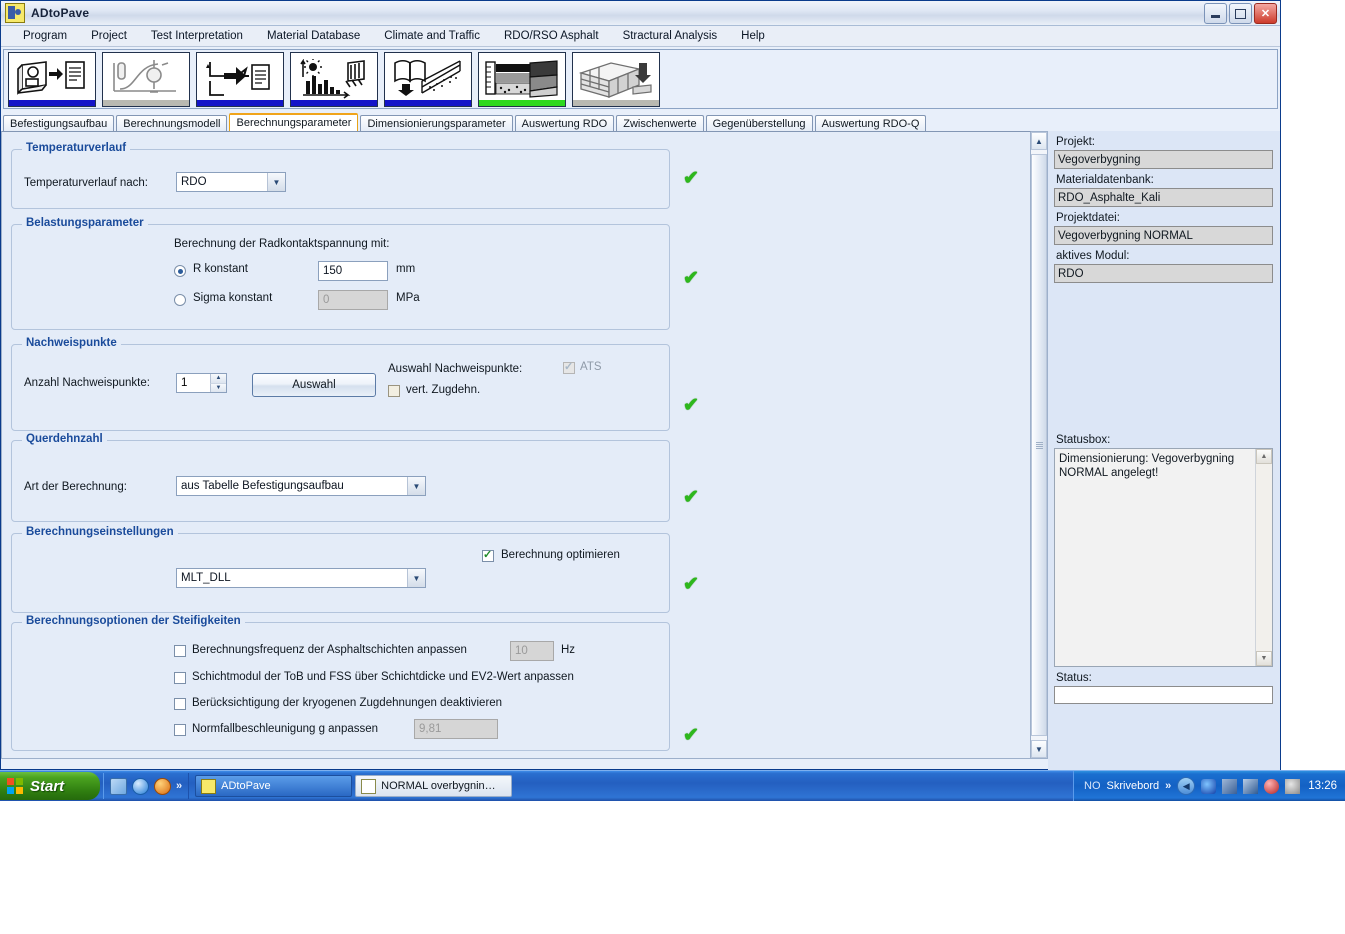 The image size is (1345, 934). Describe the element at coordinates (691, 735) in the screenshot. I see `status-ok-steifigkeiten: ✔` at that location.